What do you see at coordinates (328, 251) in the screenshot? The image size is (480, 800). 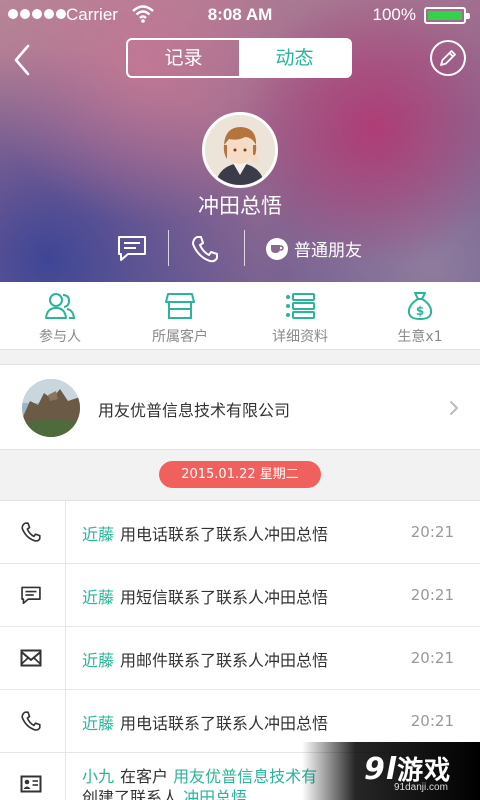 I see `relation-label: 普通朋友` at bounding box center [328, 251].